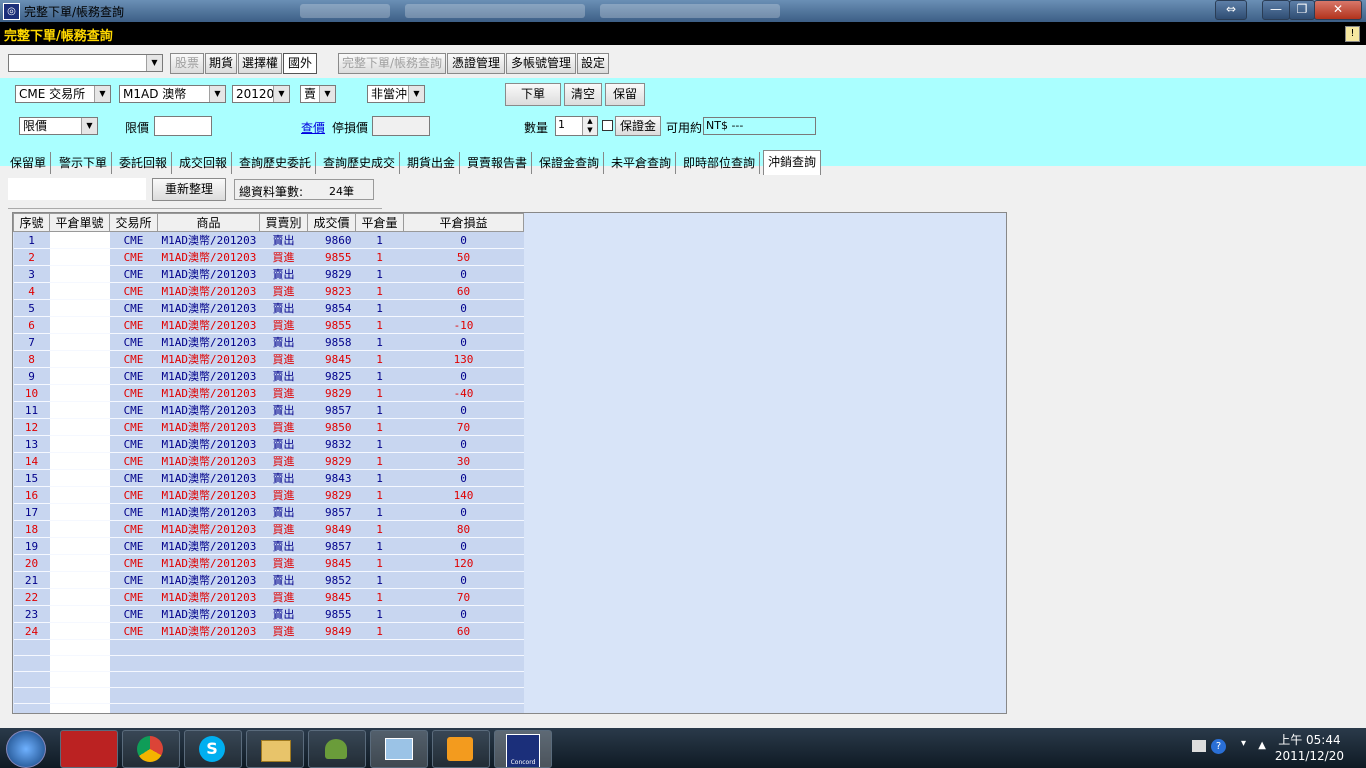  Describe the element at coordinates (331, 222) in the screenshot. I see `col-header: 成交價` at that location.